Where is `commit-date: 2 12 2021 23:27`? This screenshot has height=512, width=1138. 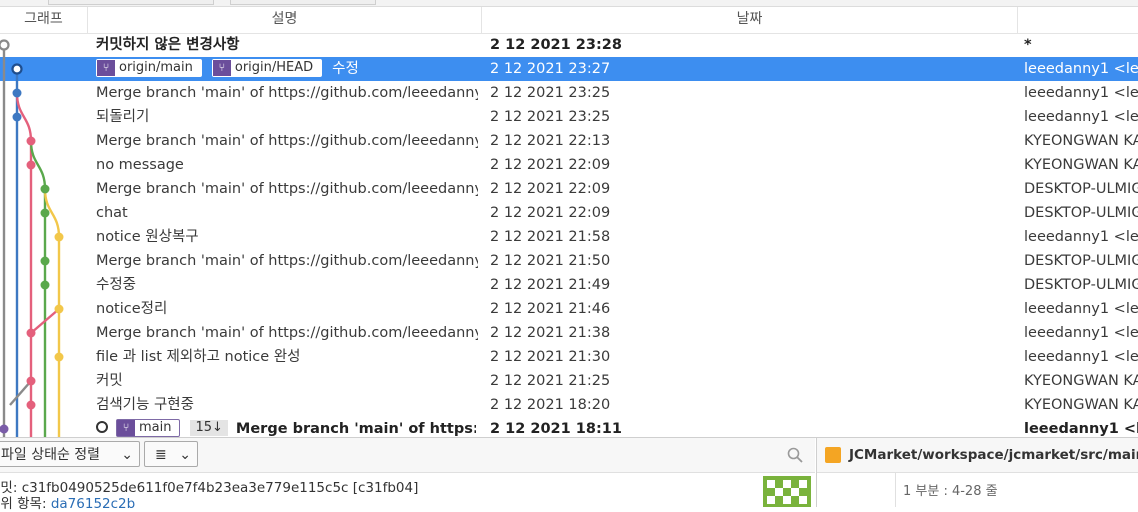
commit-date: 2 12 2021 23:27 is located at coordinates (550, 69).